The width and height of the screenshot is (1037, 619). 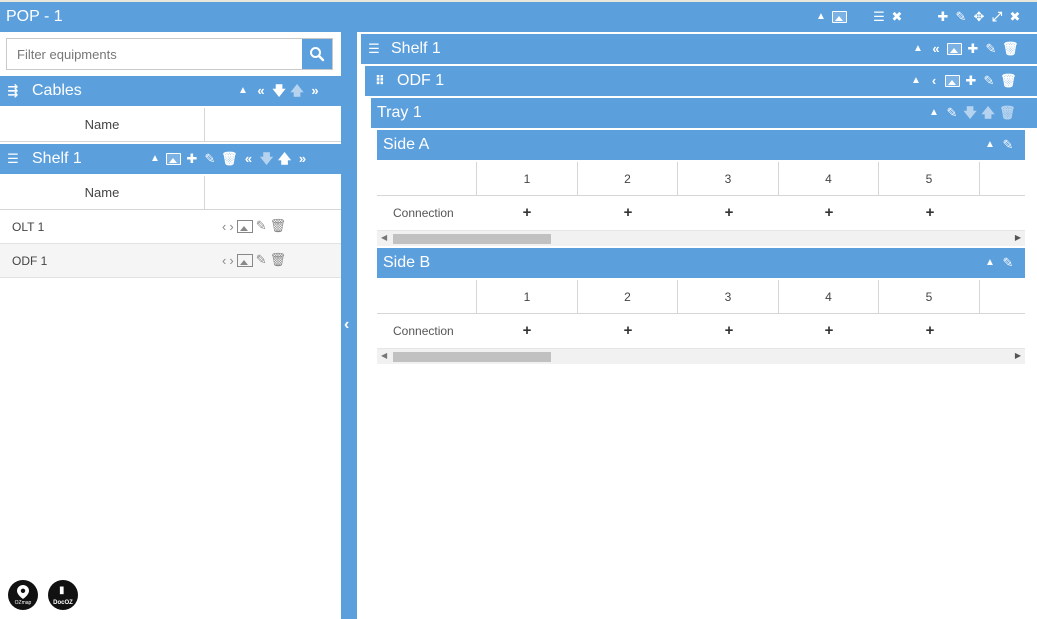 What do you see at coordinates (701, 145) in the screenshot?
I see `side-a-header: Side A ▲ ✎` at bounding box center [701, 145].